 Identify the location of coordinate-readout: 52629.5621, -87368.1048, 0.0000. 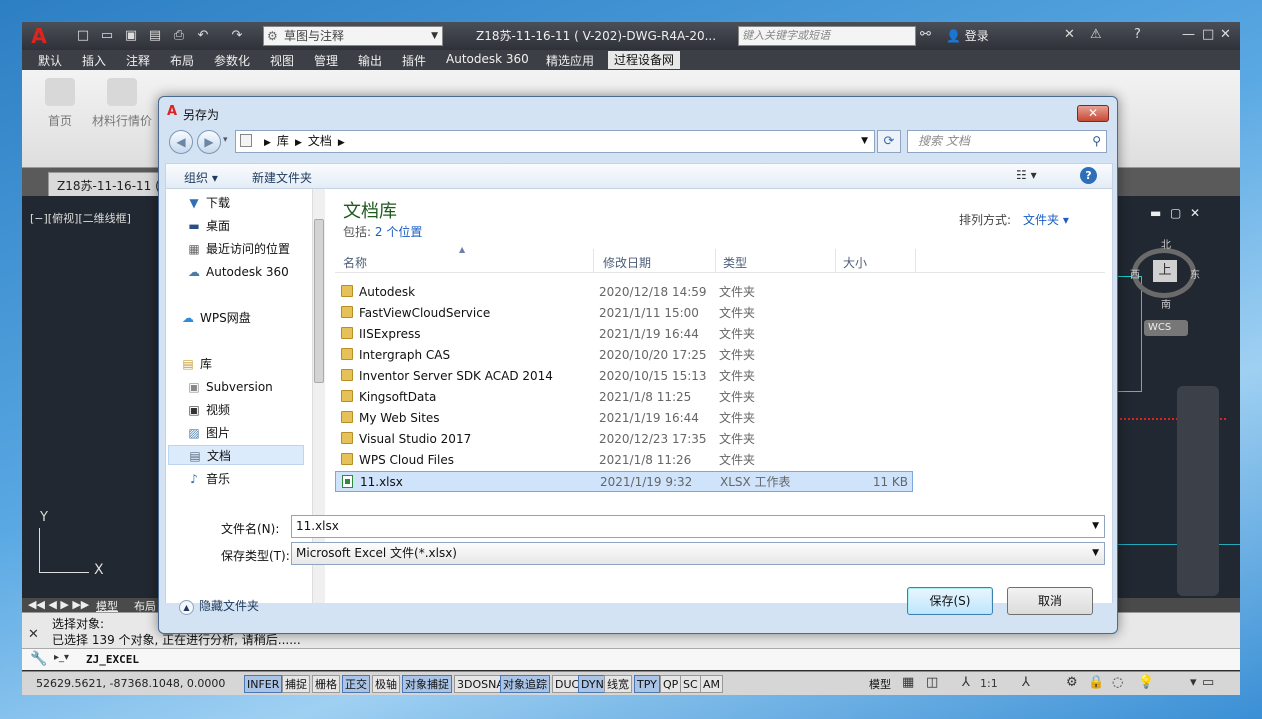
(130, 683).